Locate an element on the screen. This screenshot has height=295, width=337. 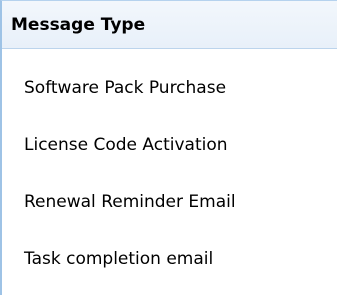
list-item-label: Renewal Reminder Email is located at coordinates (130, 202).